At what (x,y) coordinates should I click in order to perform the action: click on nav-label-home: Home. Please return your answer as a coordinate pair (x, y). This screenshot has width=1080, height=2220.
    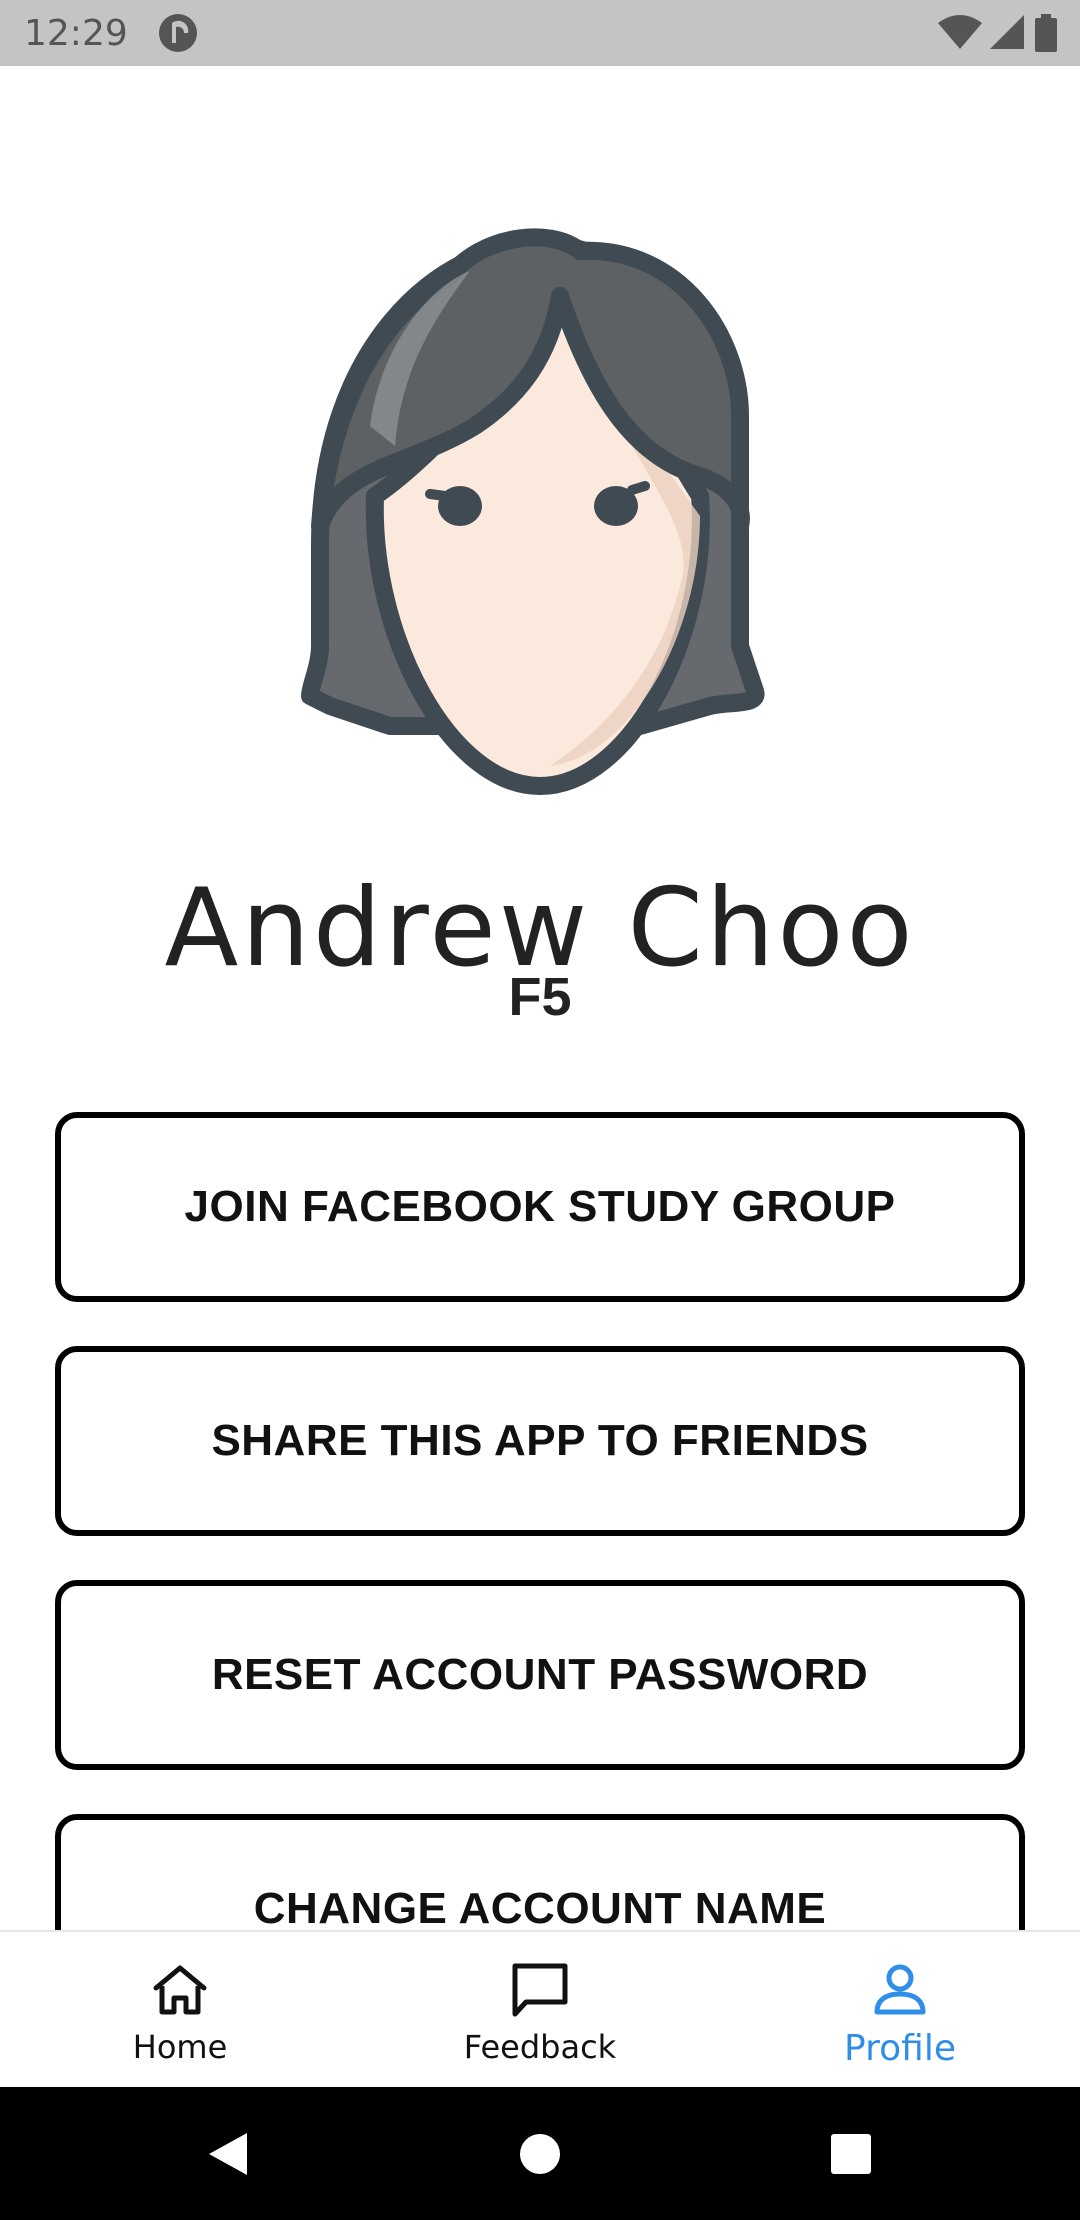
    Looking at the image, I should click on (180, 2047).